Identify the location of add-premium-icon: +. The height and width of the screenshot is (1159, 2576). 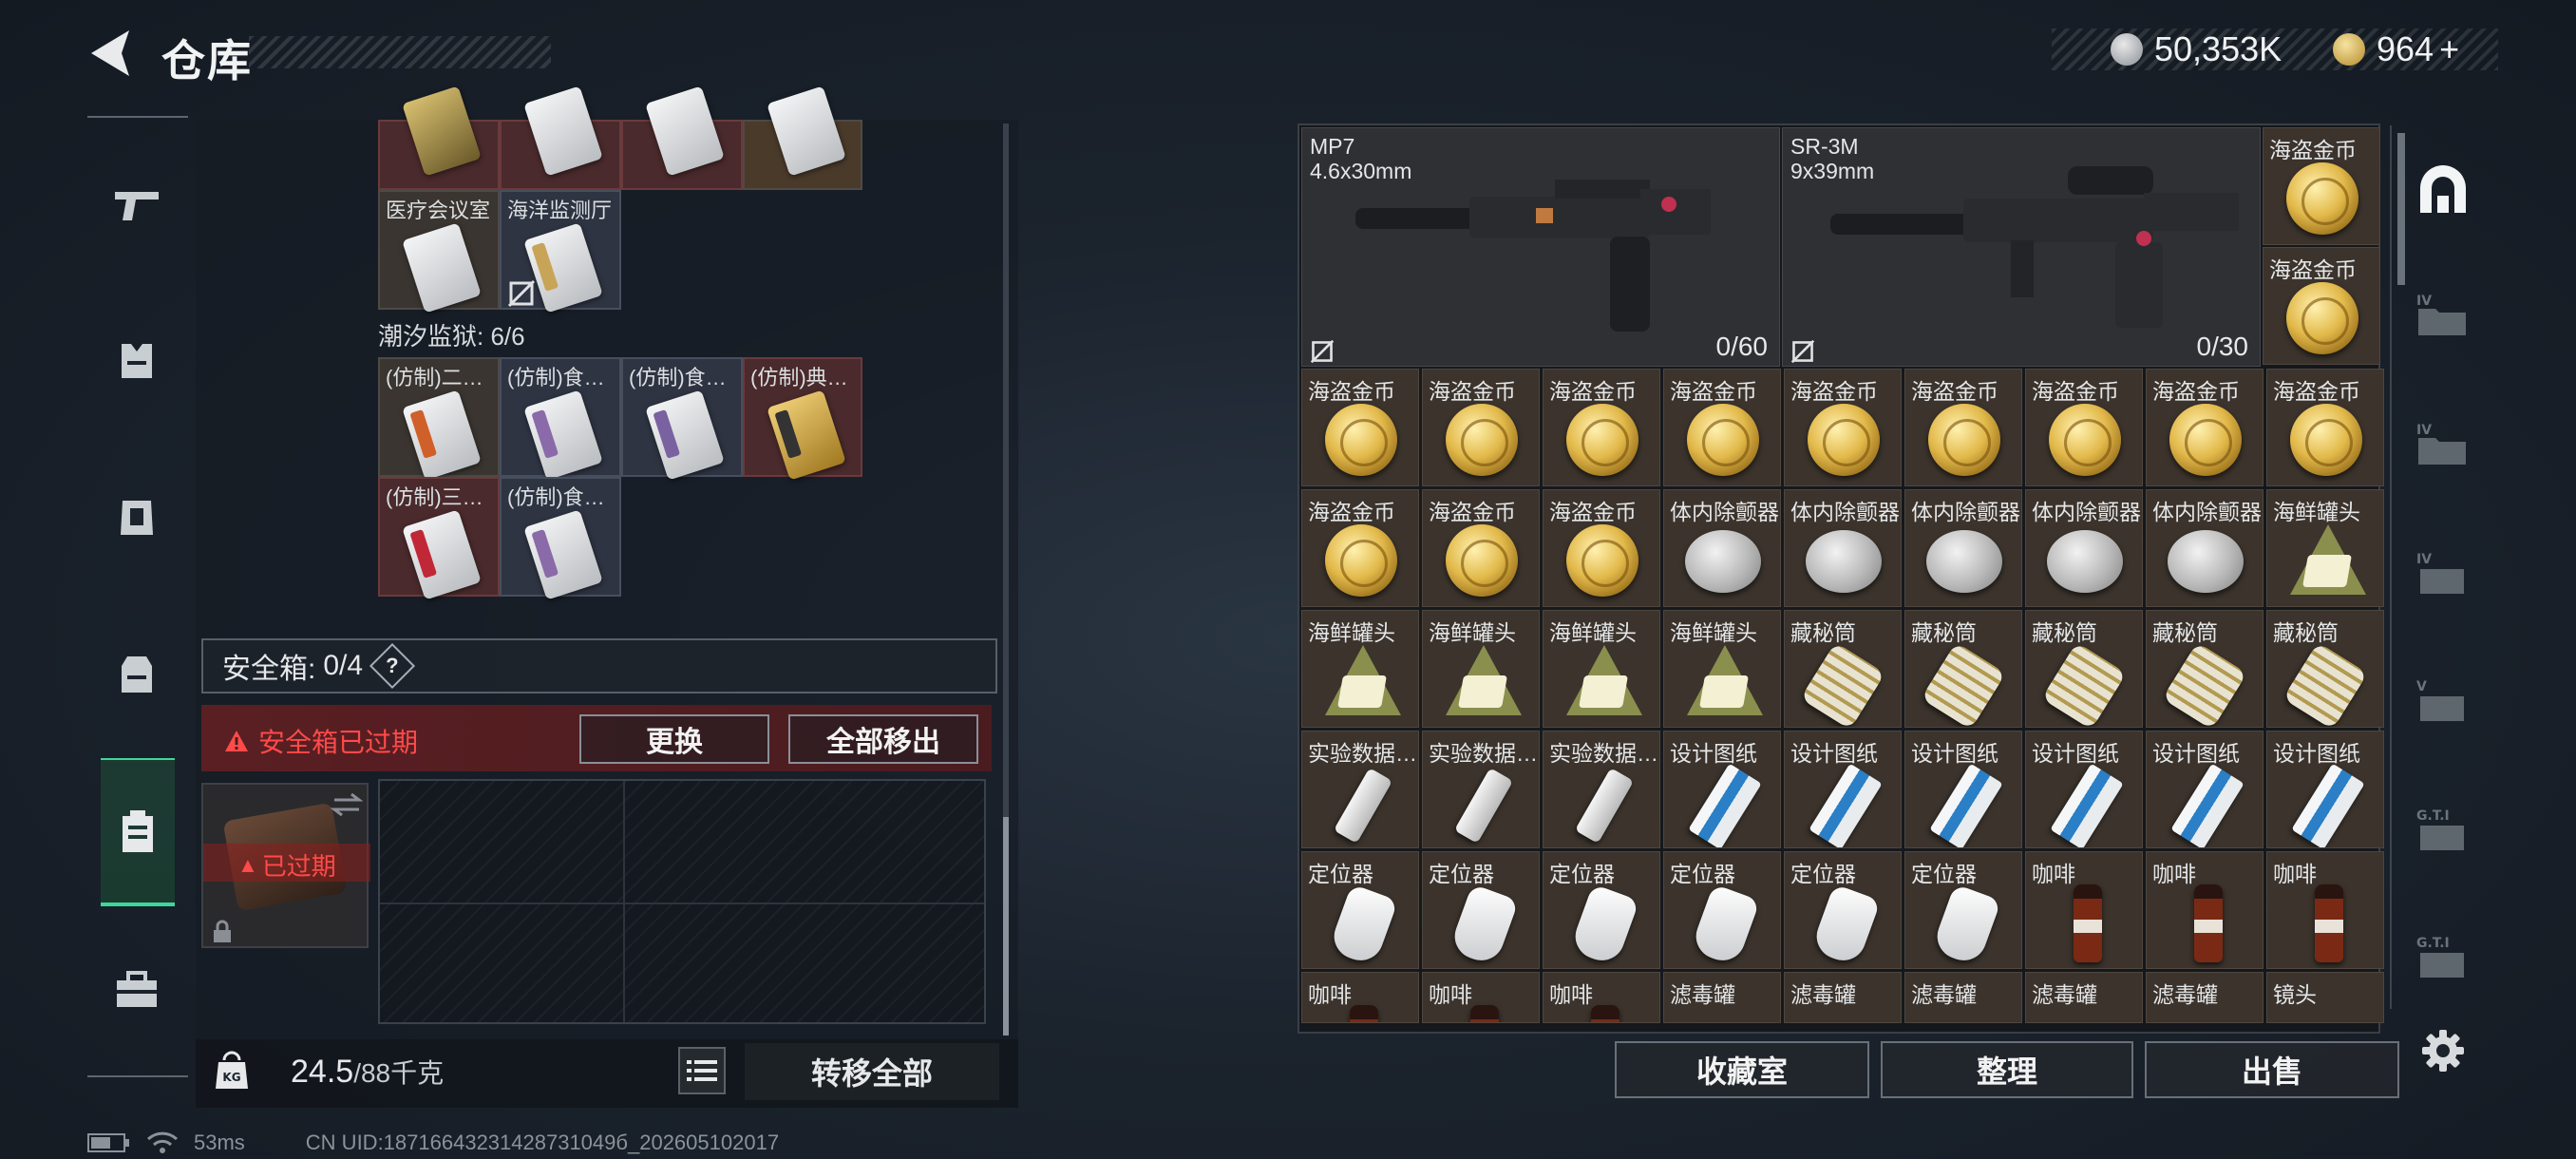
(2449, 49).